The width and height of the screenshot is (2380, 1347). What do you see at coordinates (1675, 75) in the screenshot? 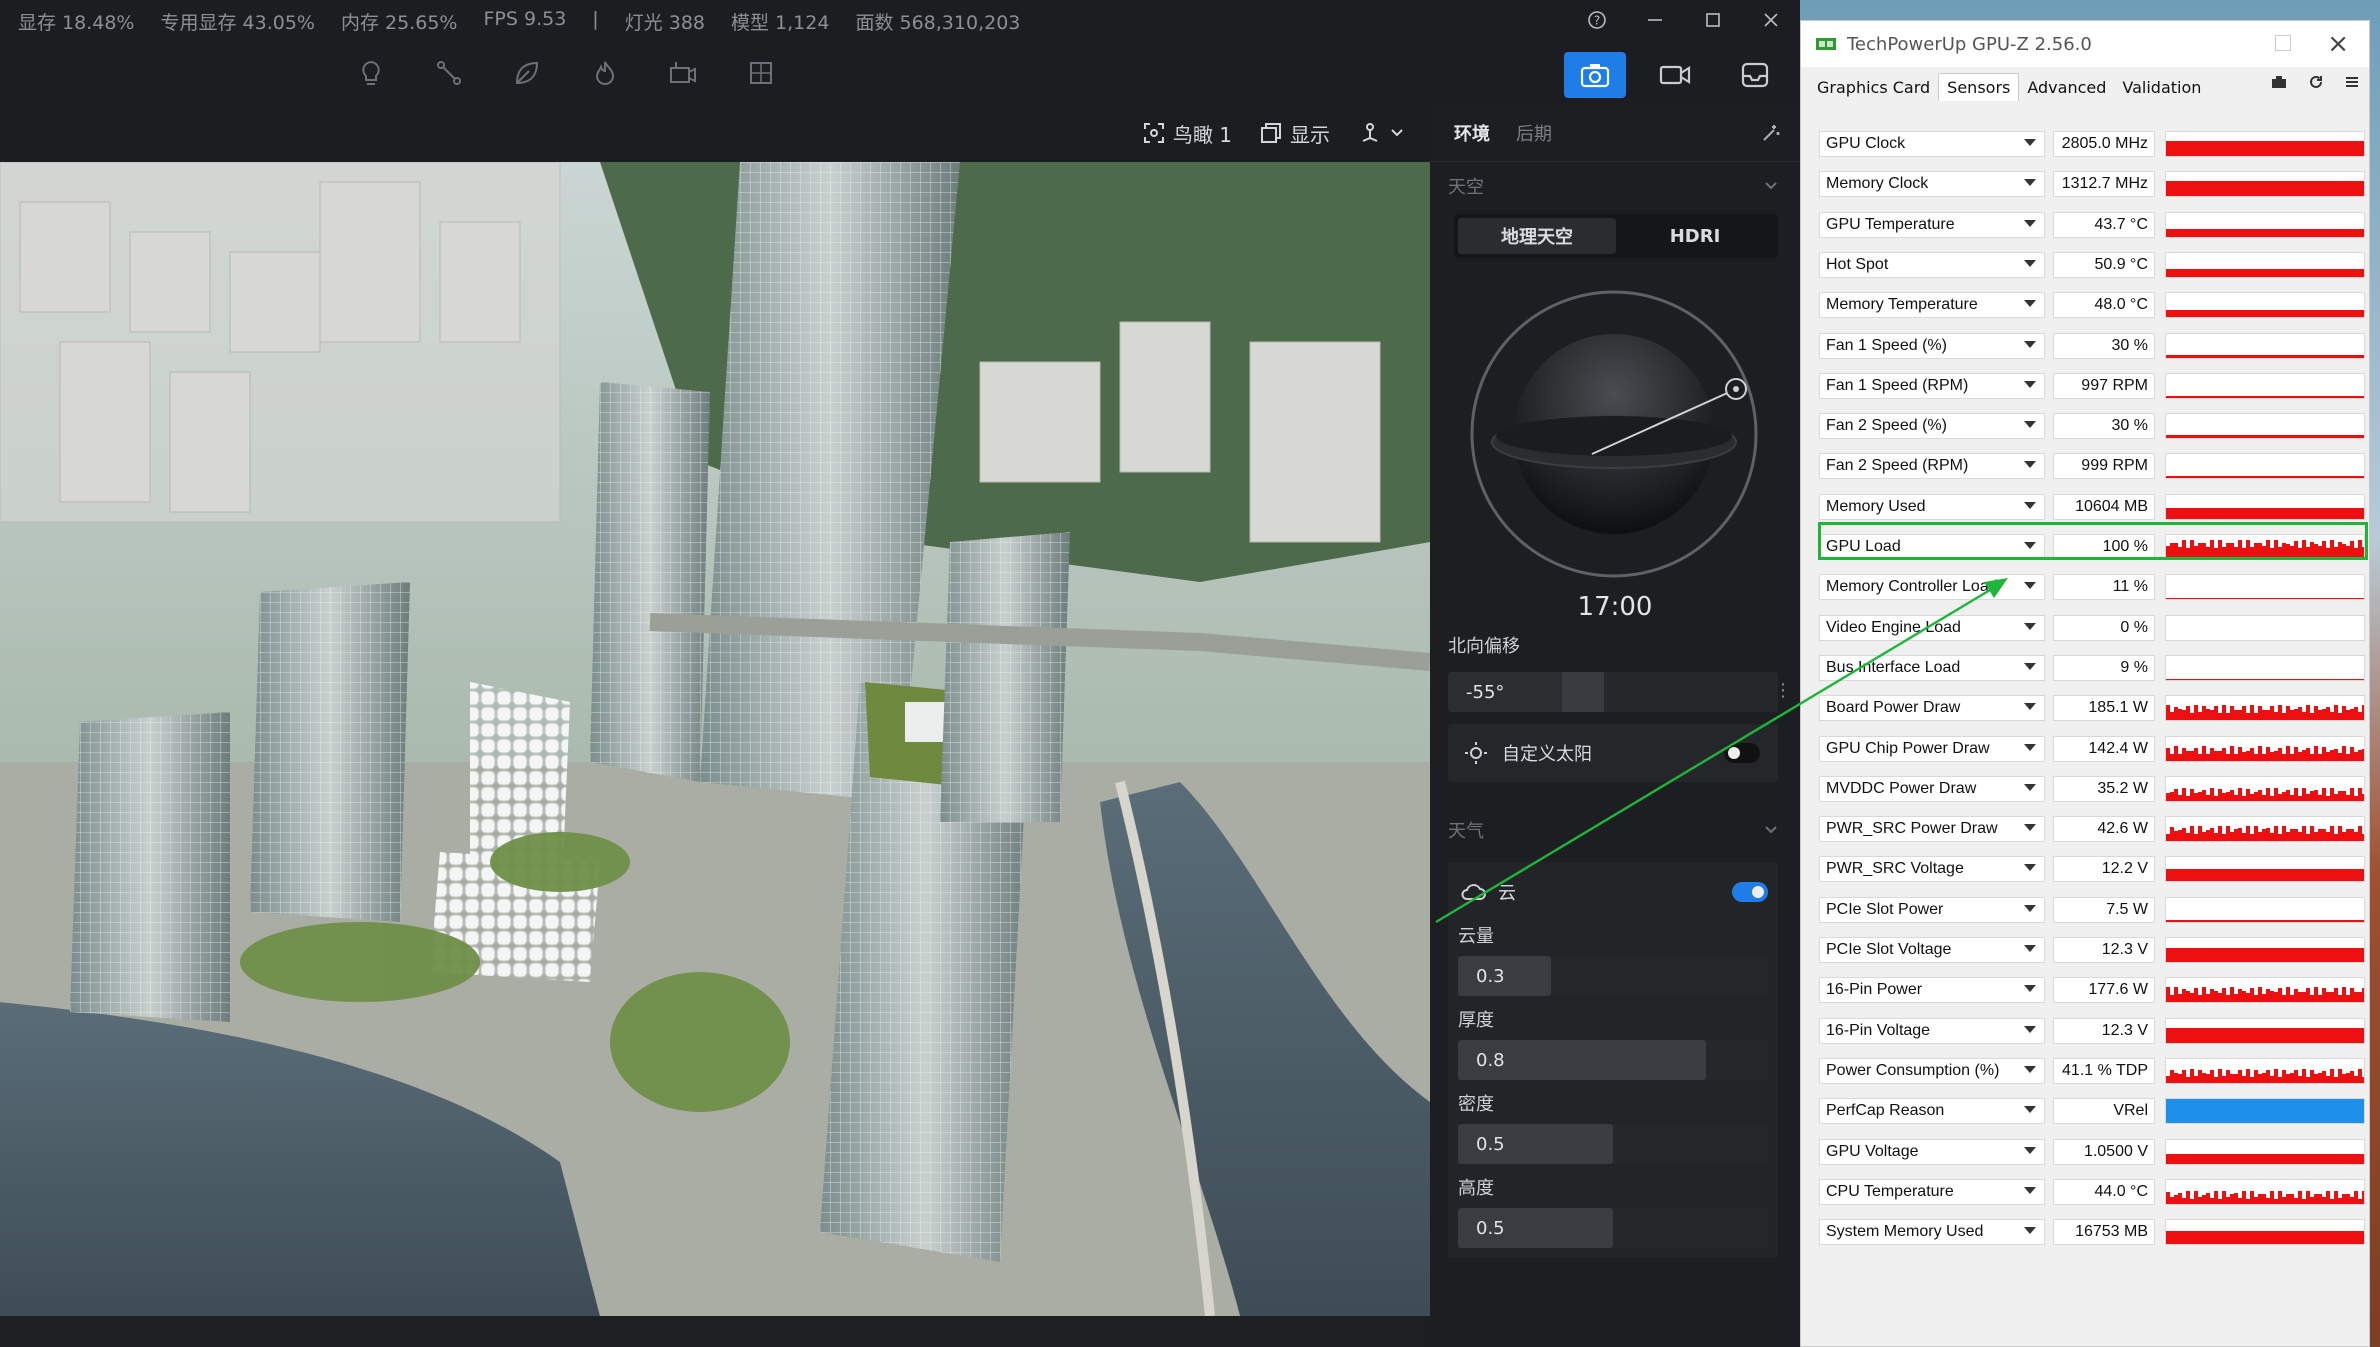
I see `video-mode-button` at bounding box center [1675, 75].